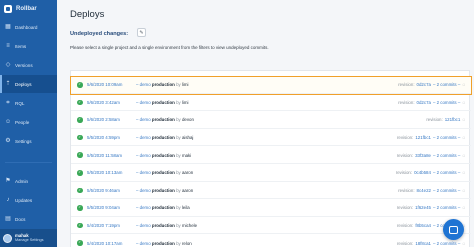  What do you see at coordinates (103, 137) in the screenshot?
I see `deploy-date: 5/5/2020 4:59pm` at bounding box center [103, 137].